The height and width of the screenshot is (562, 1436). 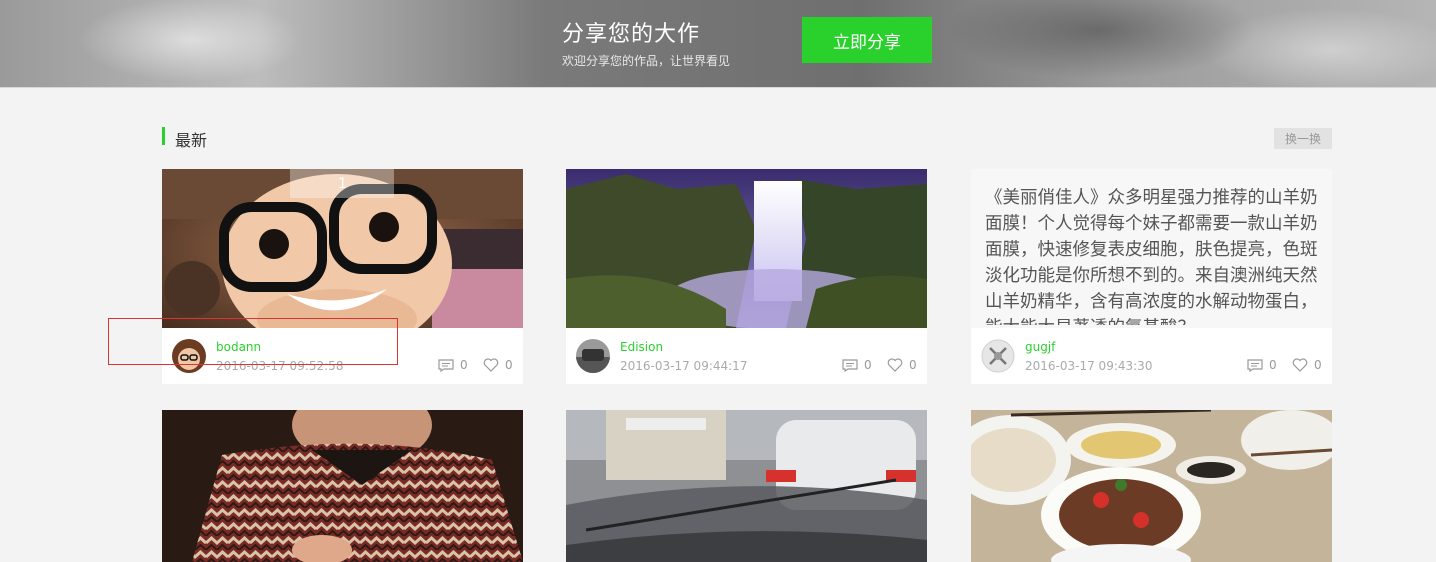 I want to click on card-image-waterfall, so click(x=746, y=248).